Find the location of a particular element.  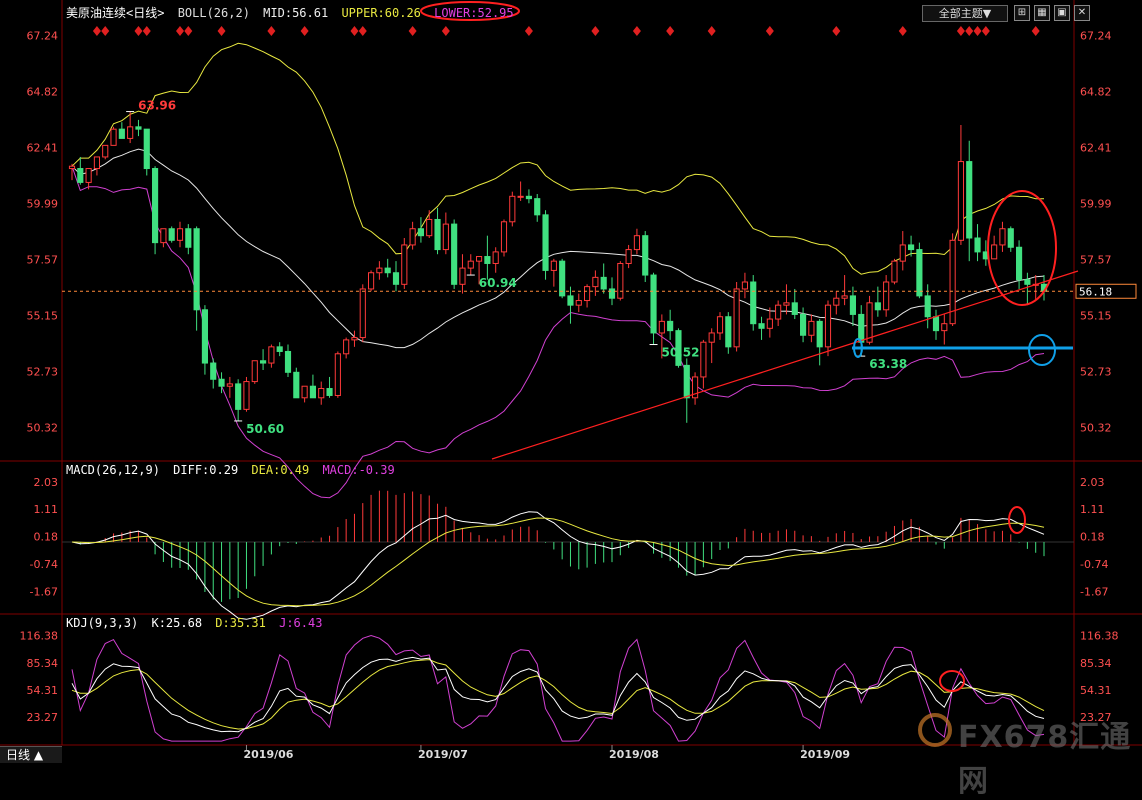

grid-icon: ▦ is located at coordinates (1042, 13).